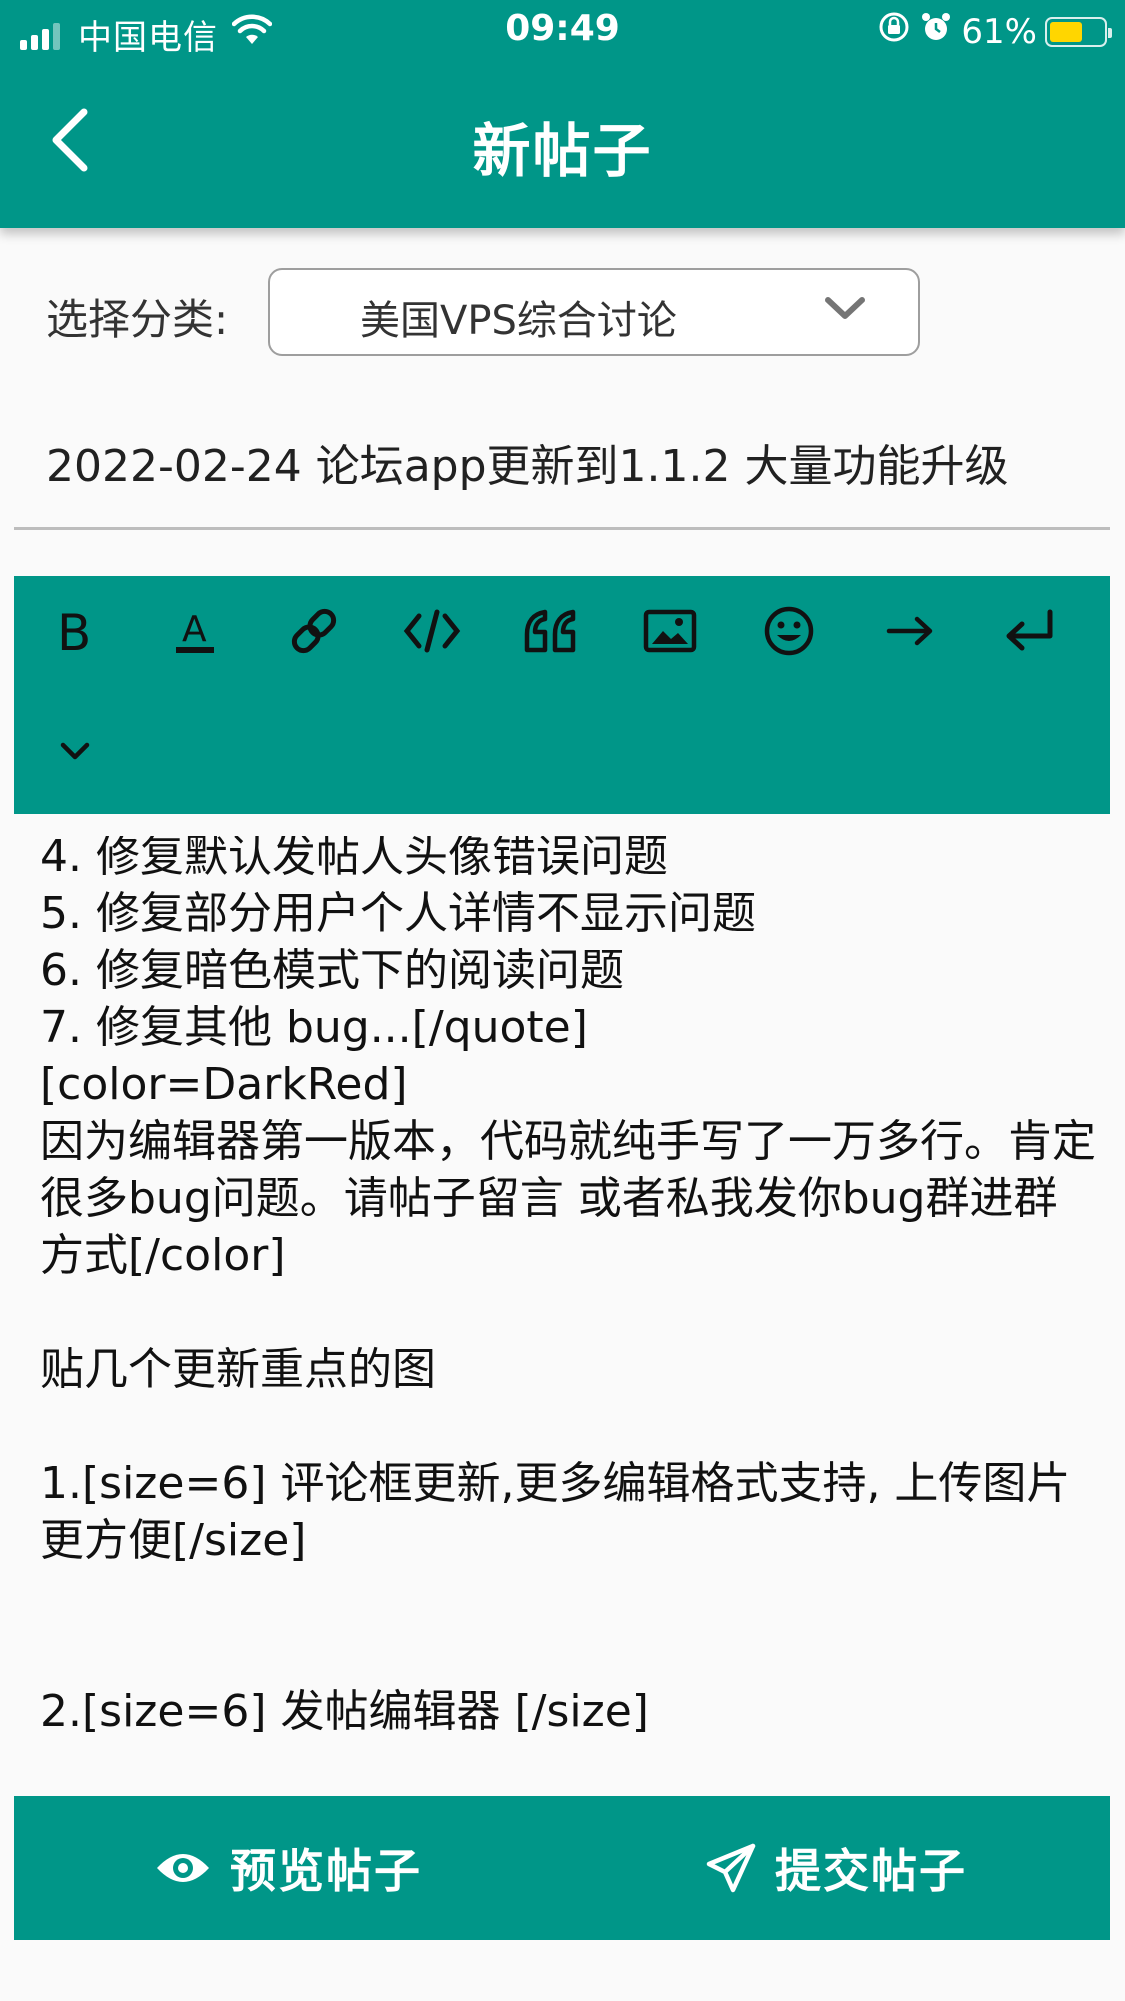 The image size is (1125, 2001). I want to click on submit-label: 提交帖子, so click(871, 1871).